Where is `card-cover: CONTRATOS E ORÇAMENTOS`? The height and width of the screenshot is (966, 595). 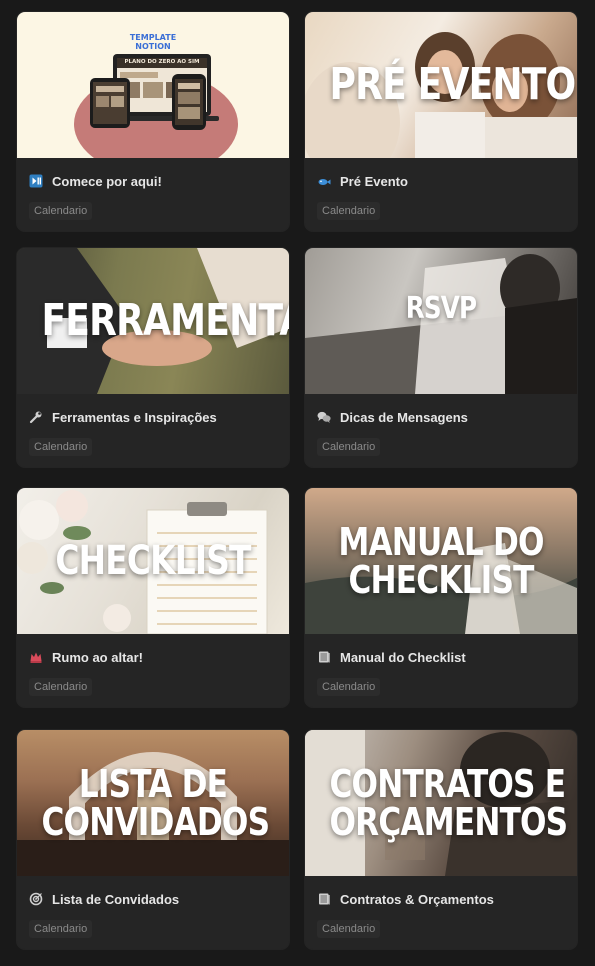
card-cover: CONTRATOS E ORÇAMENTOS is located at coordinates (441, 803).